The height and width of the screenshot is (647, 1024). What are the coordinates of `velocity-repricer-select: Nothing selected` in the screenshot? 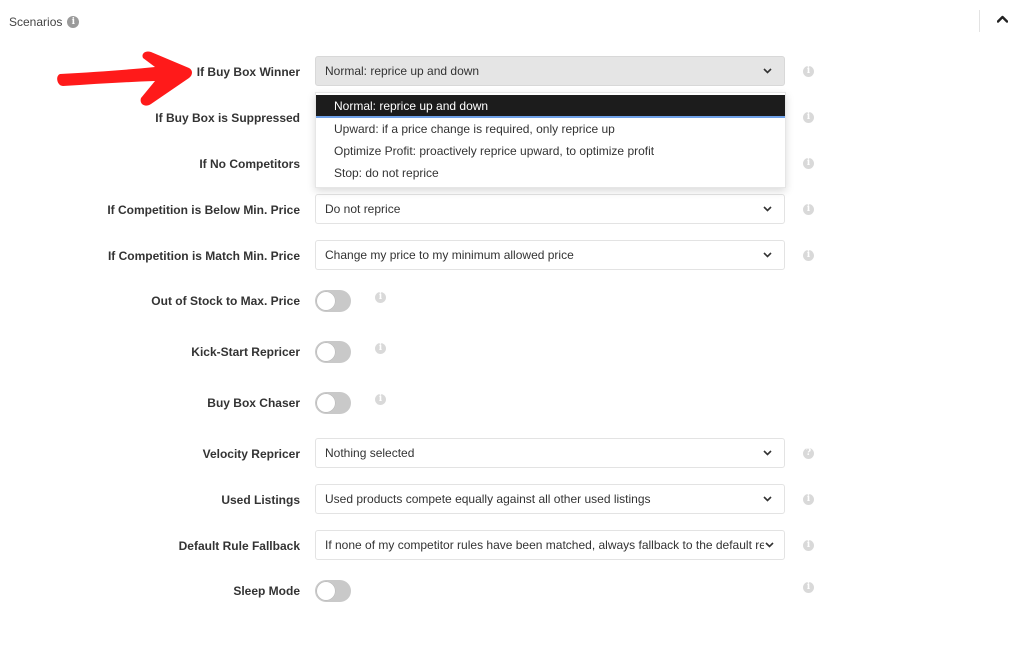 It's located at (550, 453).